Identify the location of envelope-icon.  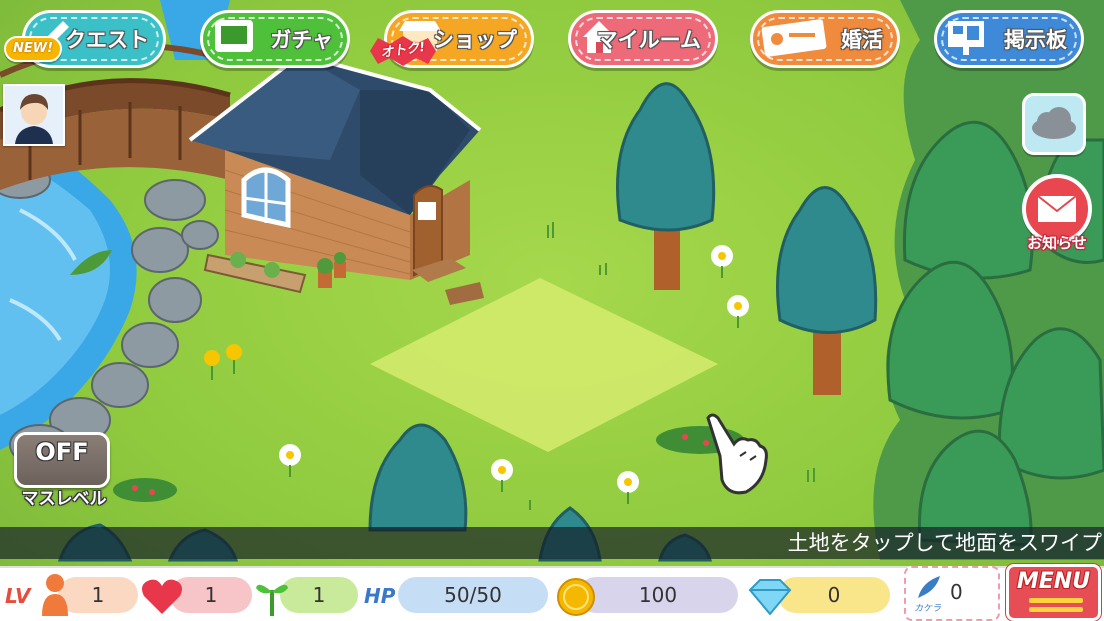
(1057, 208).